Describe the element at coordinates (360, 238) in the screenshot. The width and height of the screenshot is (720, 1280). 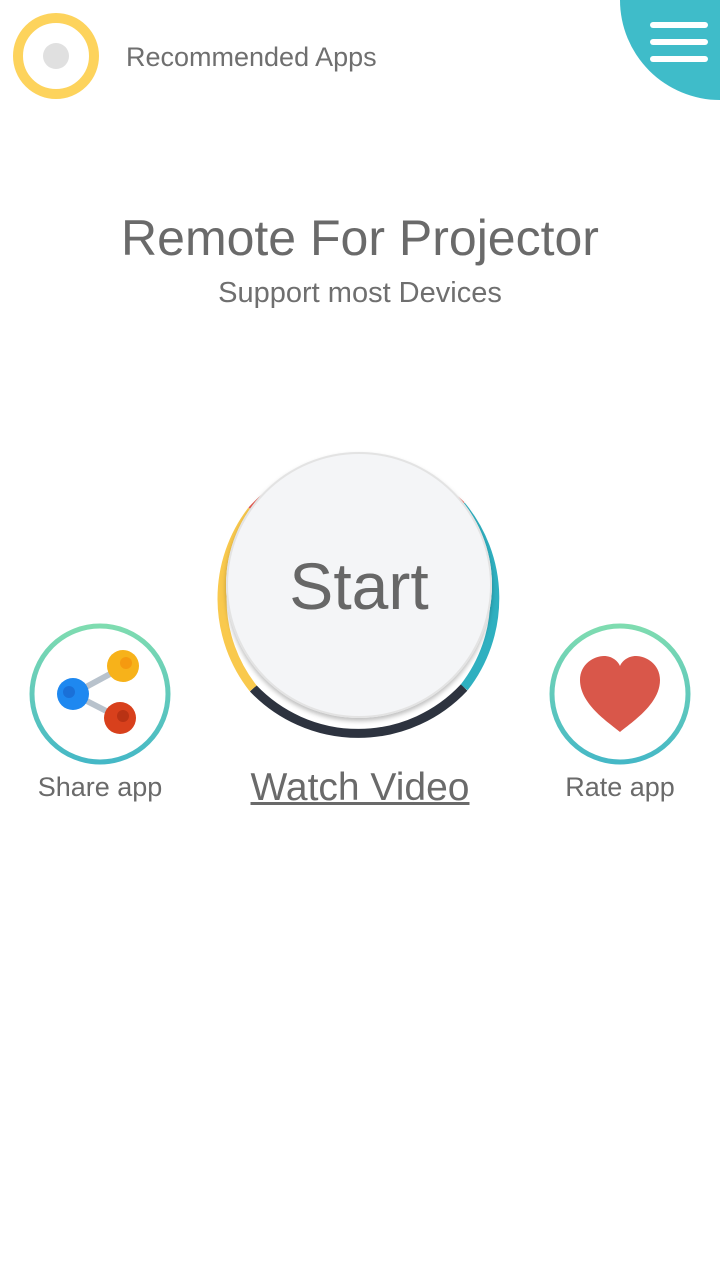
I see `app-title: Remote For Projector` at that location.